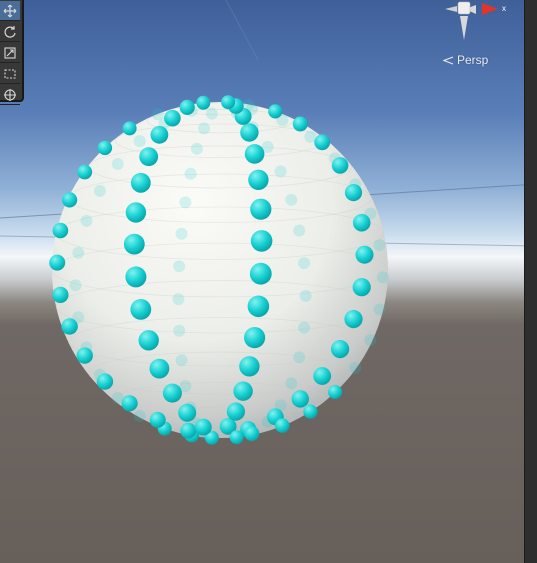  Describe the element at coordinates (242, 30) in the screenshot. I see `grid-line` at that location.